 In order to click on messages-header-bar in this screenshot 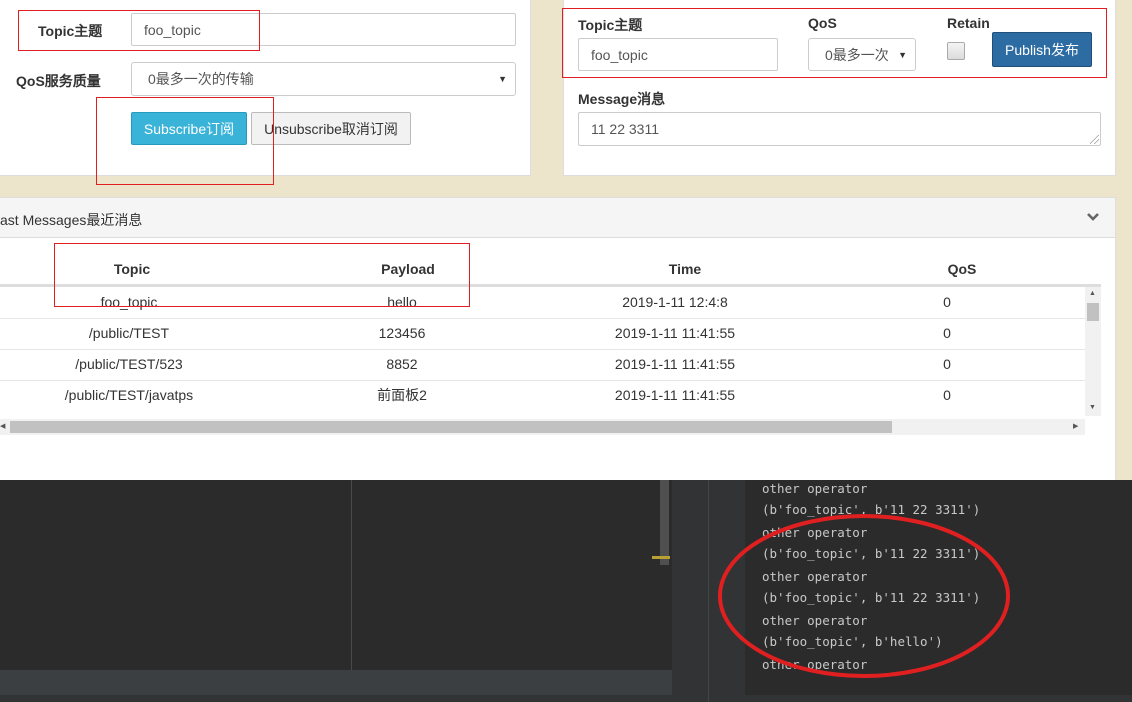, I will do `click(557, 218)`.